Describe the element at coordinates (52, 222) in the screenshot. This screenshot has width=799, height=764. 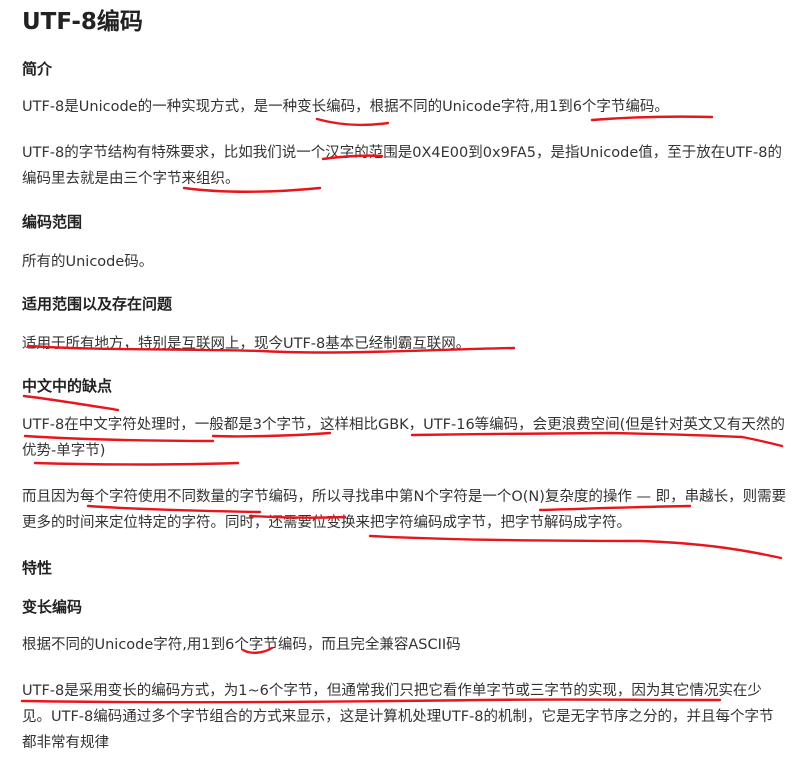
I see `heading-range: 编码范围` at that location.